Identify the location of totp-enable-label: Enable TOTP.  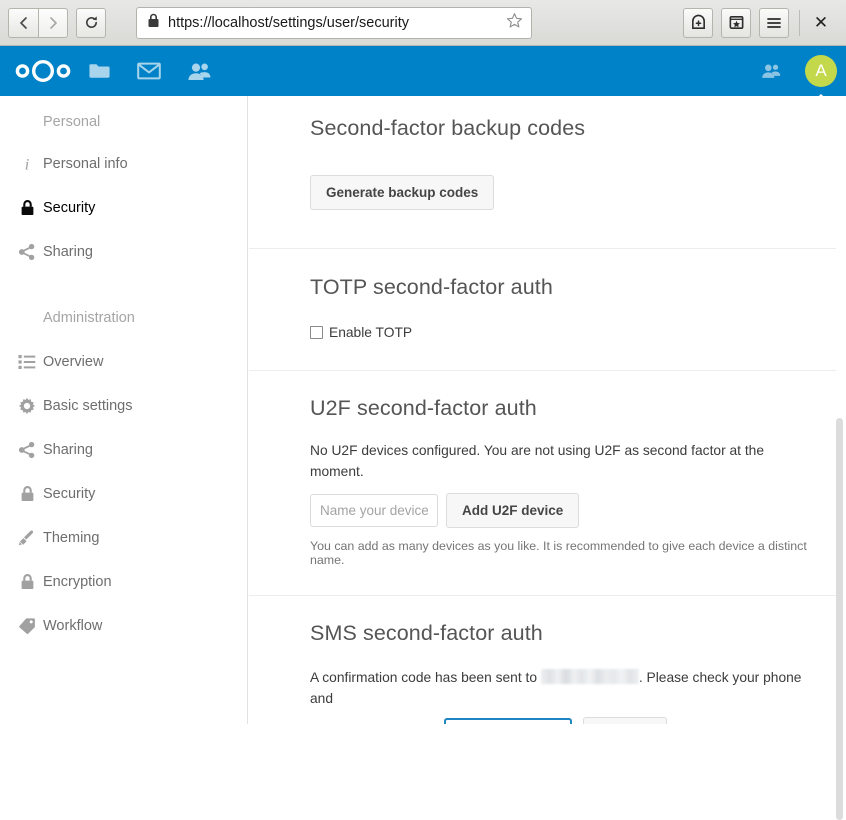
(370, 332).